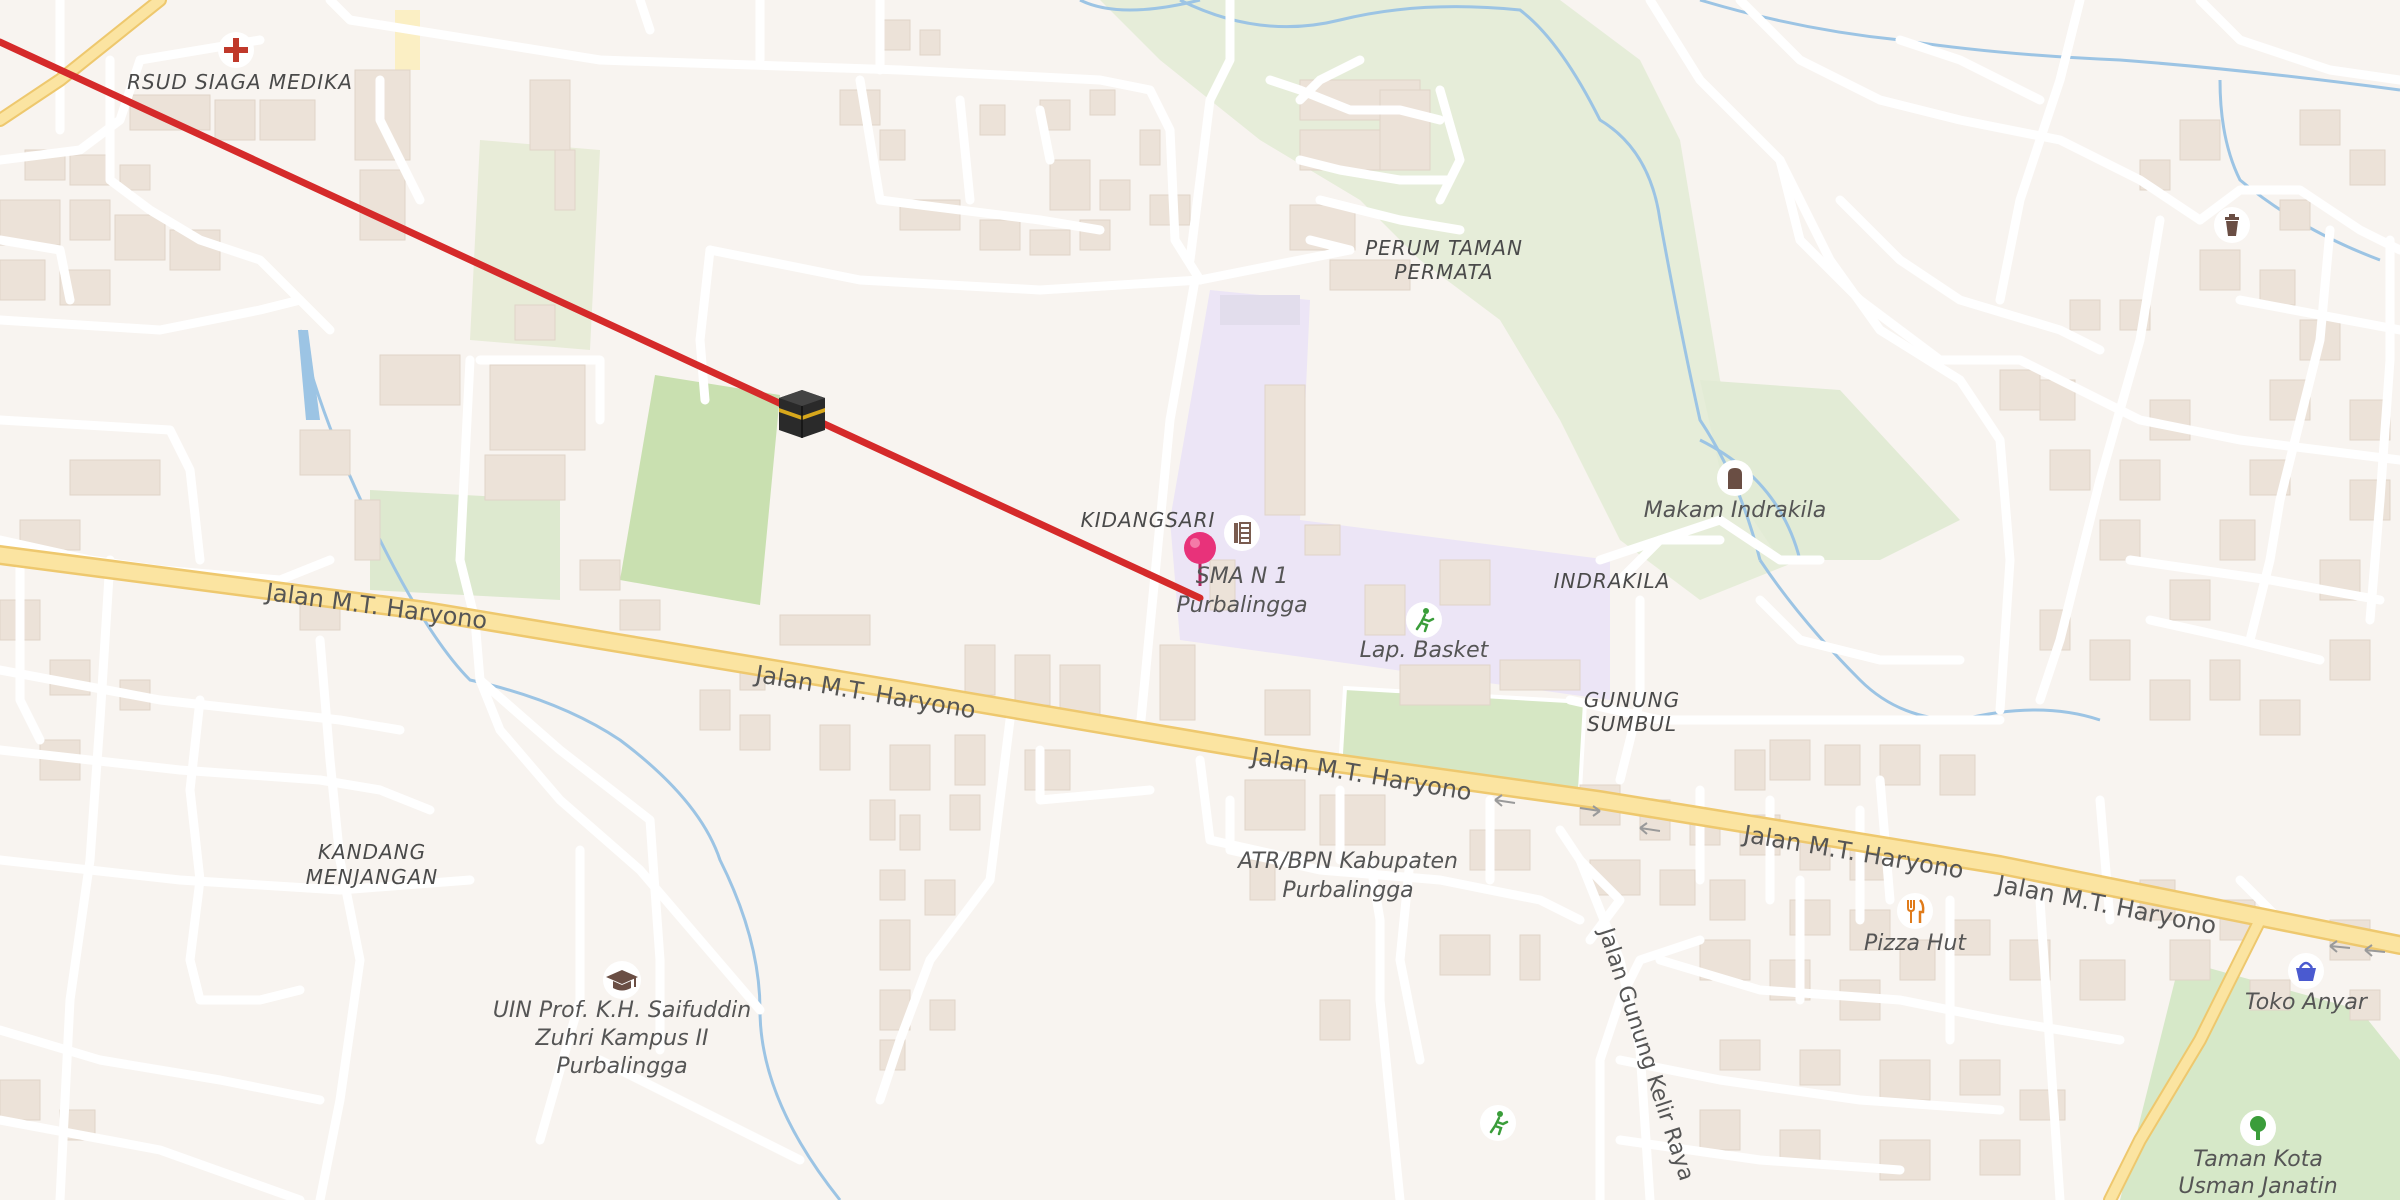 Image resolution: width=2400 pixels, height=1200 pixels. What do you see at coordinates (621, 1067) in the screenshot?
I see `poi-label-uin-city: Purbalingga` at bounding box center [621, 1067].